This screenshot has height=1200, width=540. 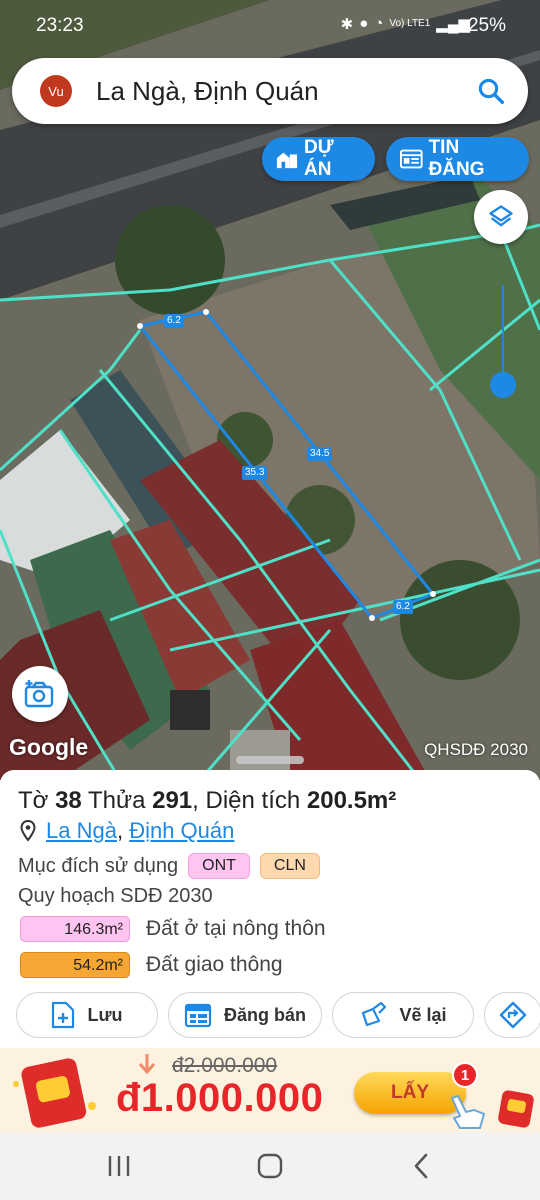 I want to click on layer-label: QHSDĐ 2030, so click(x=476, y=749).